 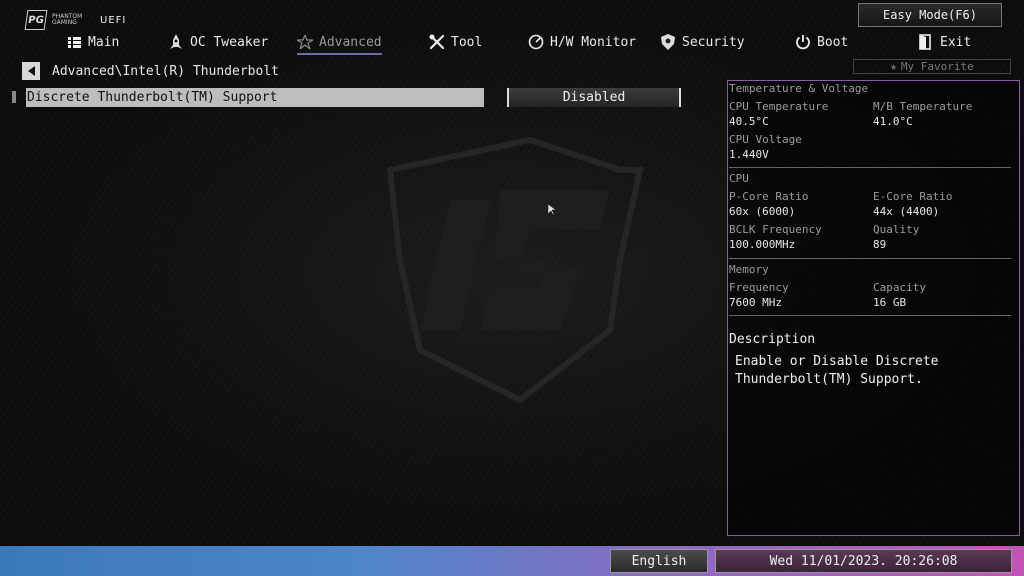 I want to click on breadcrumb-path: Advanced\Intel(R) Thunderbolt, so click(x=165, y=71).